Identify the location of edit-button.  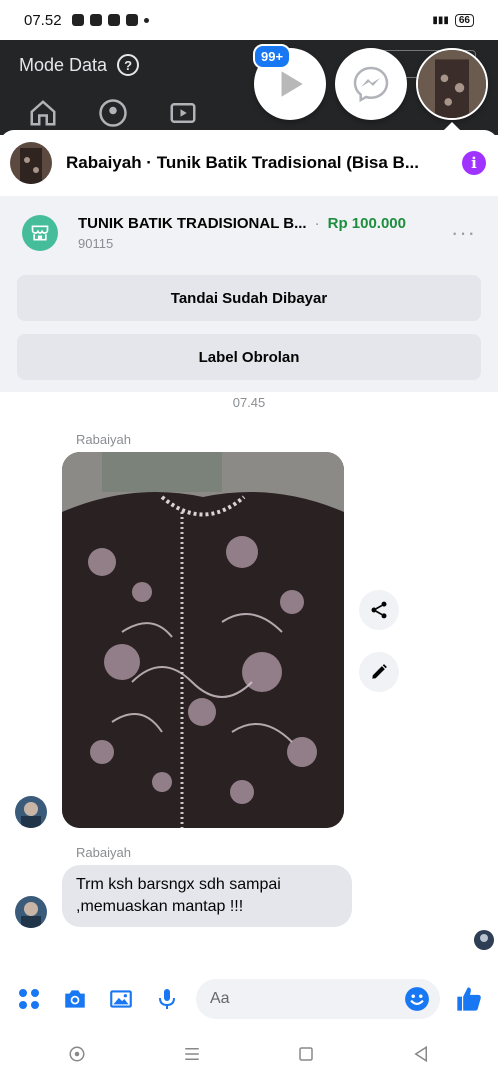
(379, 672).